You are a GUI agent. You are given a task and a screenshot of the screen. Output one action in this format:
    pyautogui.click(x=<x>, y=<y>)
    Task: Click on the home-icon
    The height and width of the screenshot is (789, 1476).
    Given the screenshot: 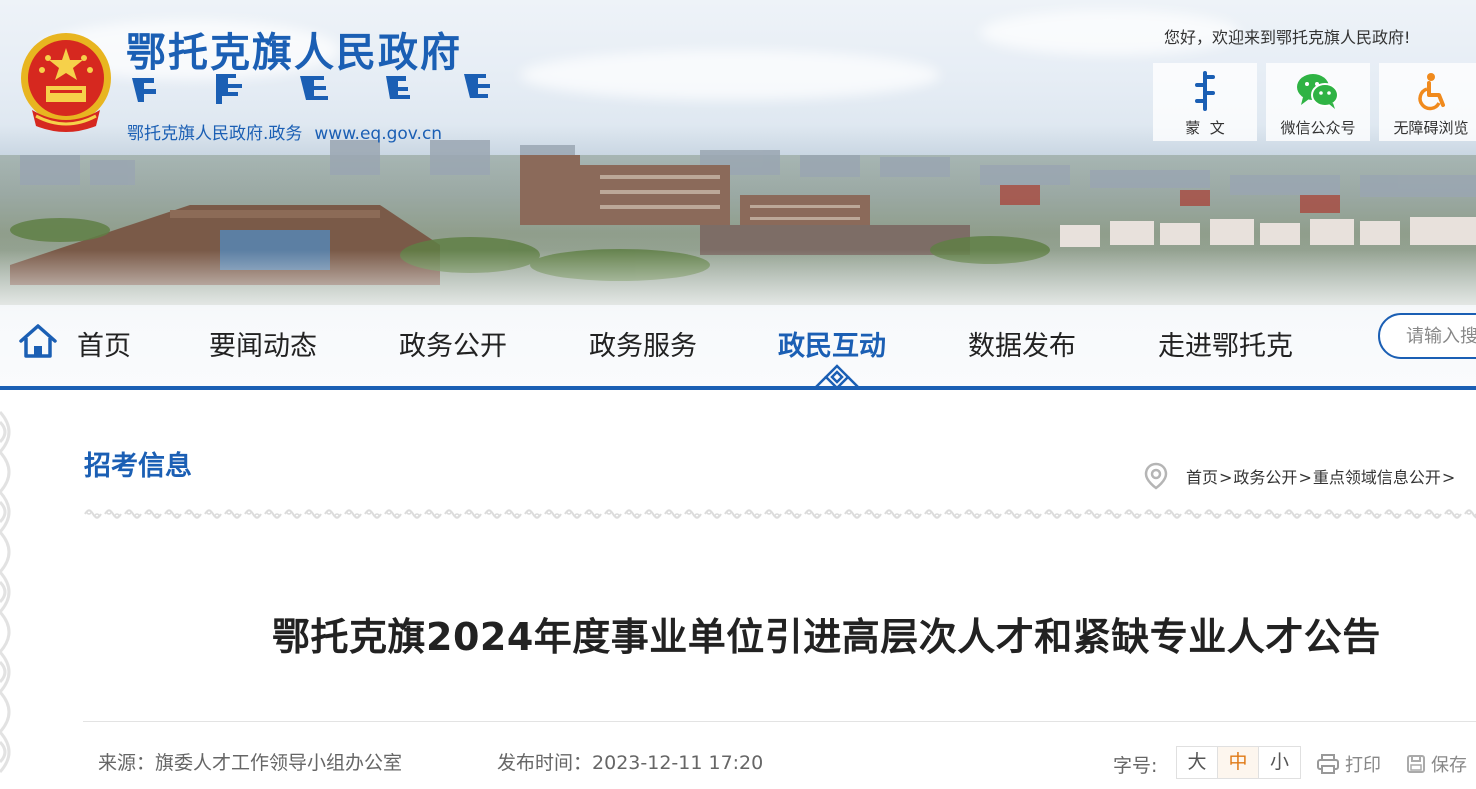 What is the action you would take?
    pyautogui.click(x=38, y=341)
    